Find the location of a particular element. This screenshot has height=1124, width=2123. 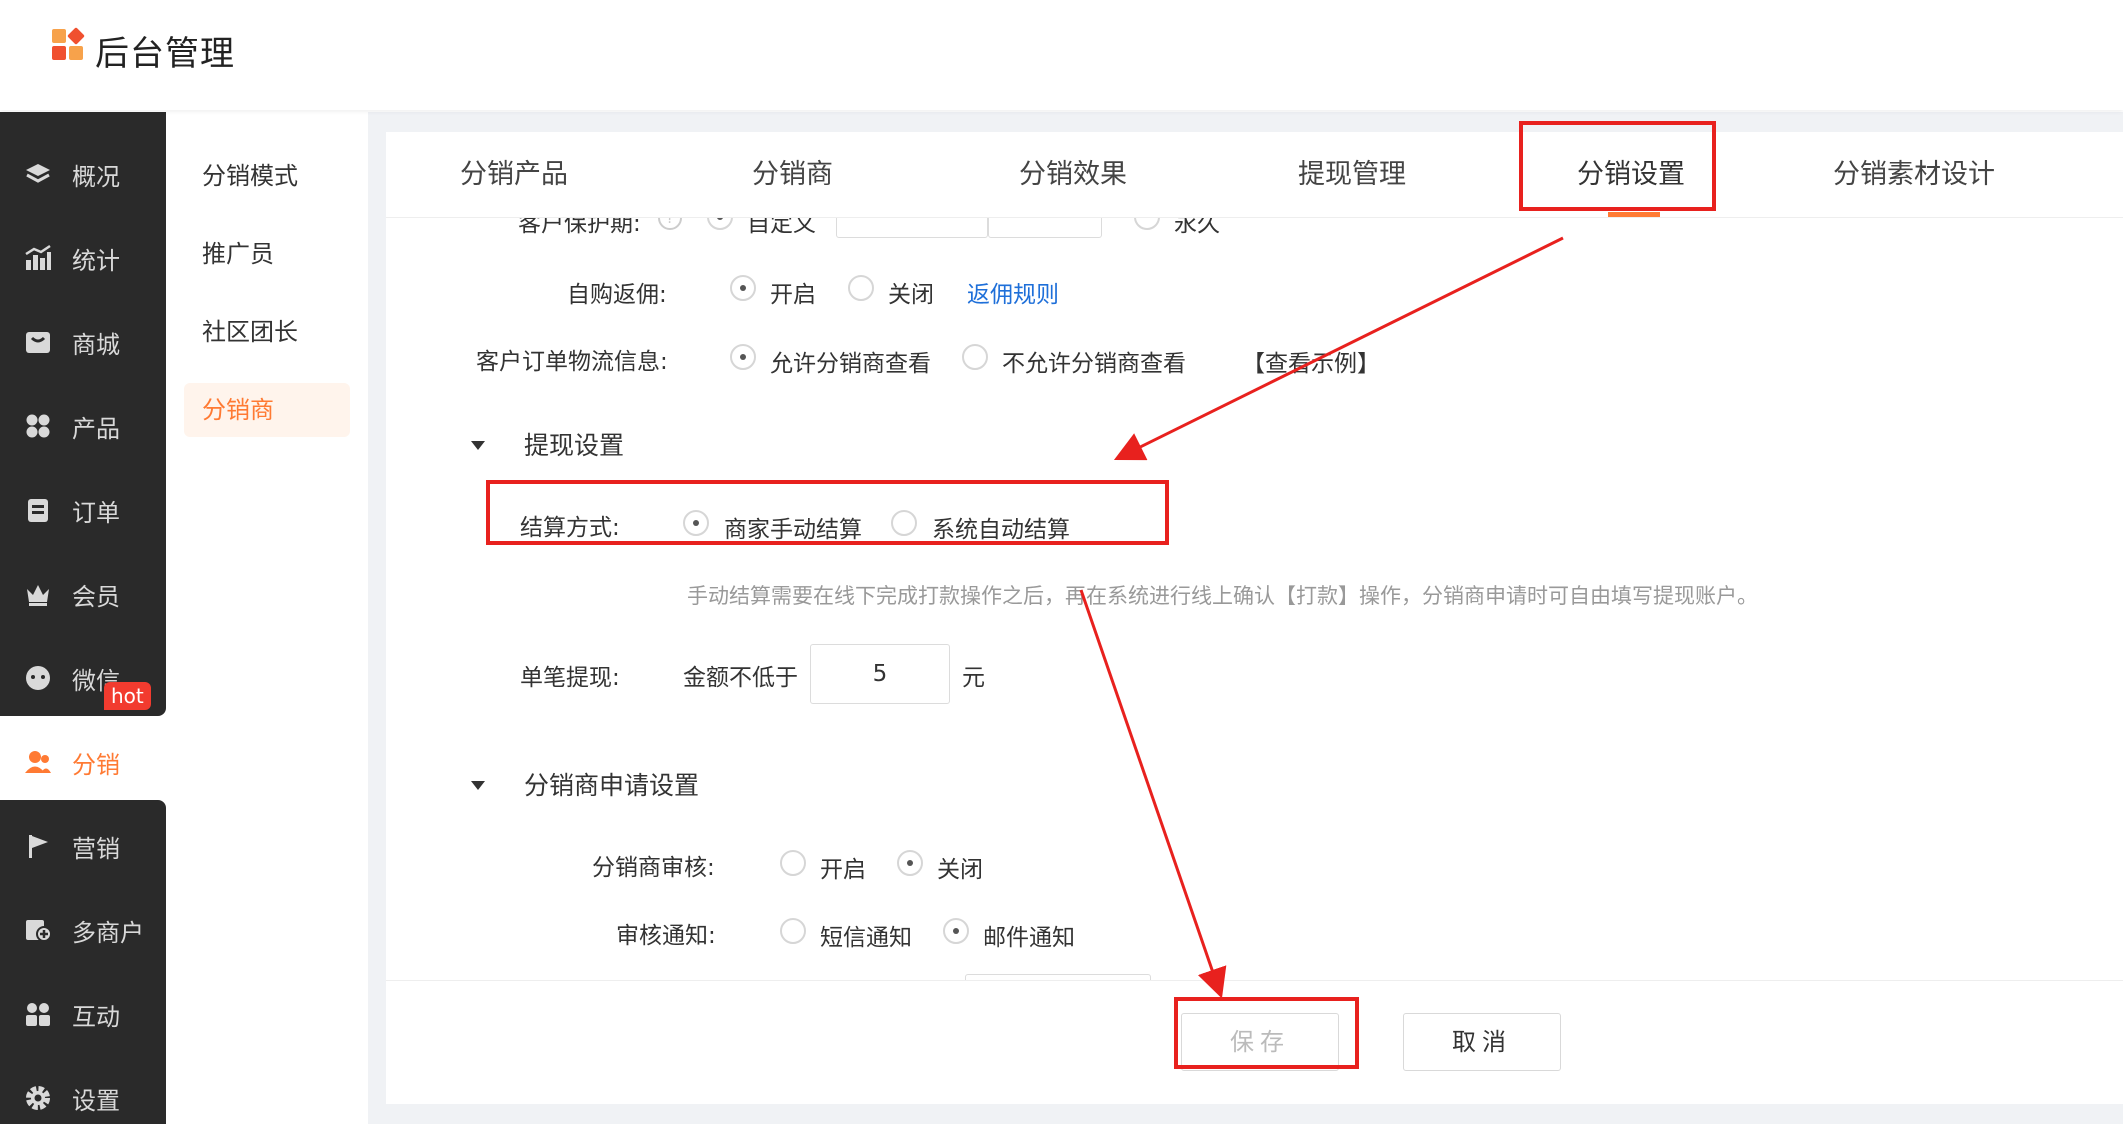

top-bar: 后台管理 is located at coordinates (1061, 55).